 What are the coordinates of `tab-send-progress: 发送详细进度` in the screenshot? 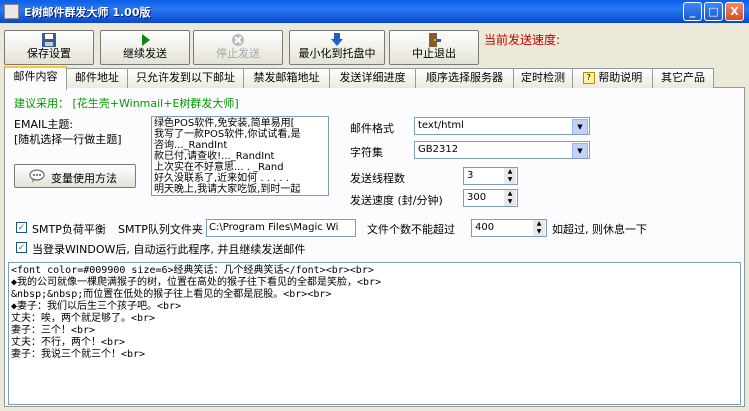 It's located at (372, 78).